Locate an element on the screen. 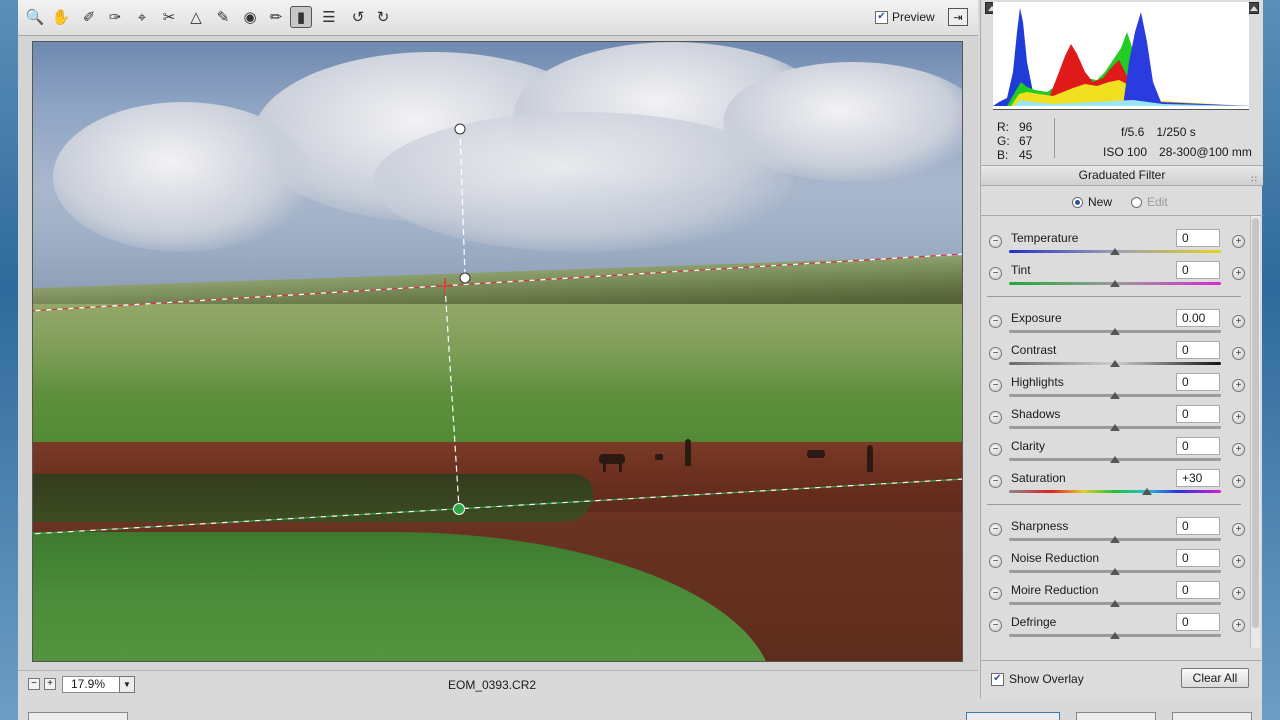 Image resolution: width=1280 pixels, height=720 pixels. show-overlay-toggle: ✔ Show Overlay is located at coordinates (1037, 679).